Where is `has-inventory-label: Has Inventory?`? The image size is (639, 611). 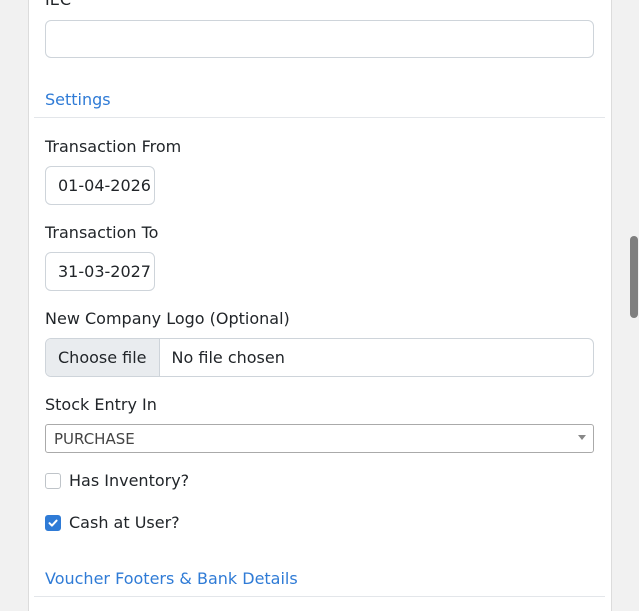 has-inventory-label: Has Inventory? is located at coordinates (129, 480).